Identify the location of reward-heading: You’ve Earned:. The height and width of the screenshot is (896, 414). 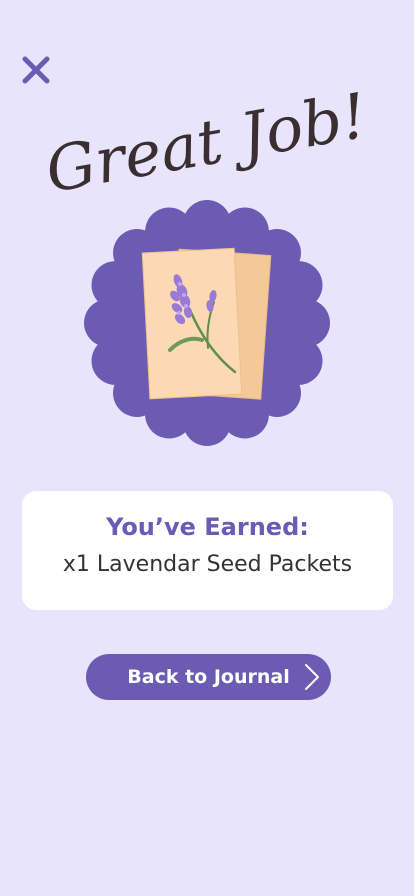
(207, 527).